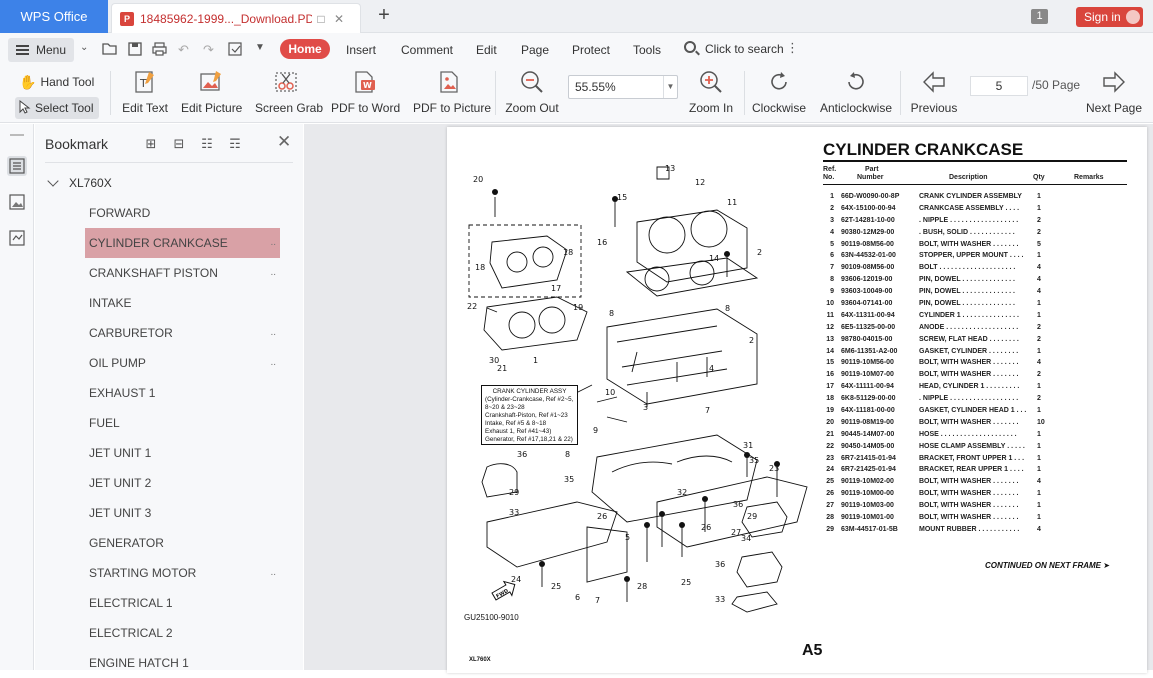 The width and height of the screenshot is (1153, 678). I want to click on bookmark-item: JET UNIT 1, so click(182, 453).